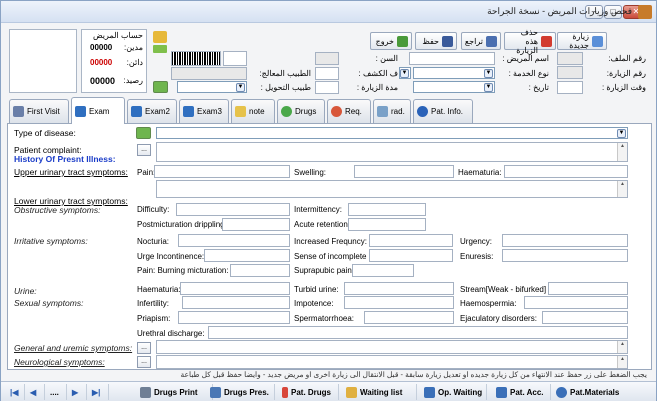  What do you see at coordinates (51, 241) in the screenshot?
I see `irritative-label: Irritative symptoms:` at bounding box center [51, 241].